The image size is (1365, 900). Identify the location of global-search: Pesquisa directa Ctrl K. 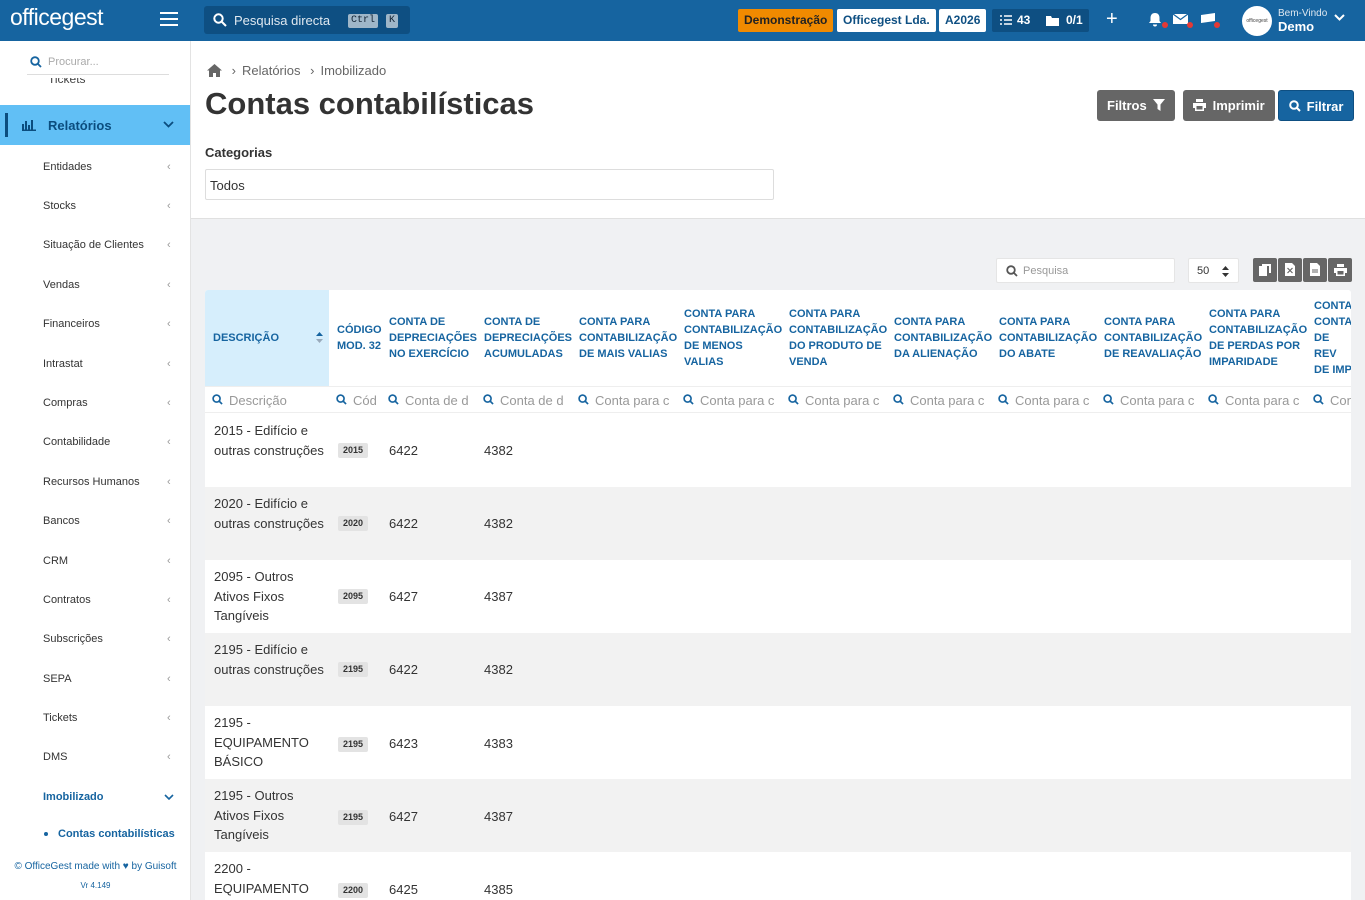
(307, 20).